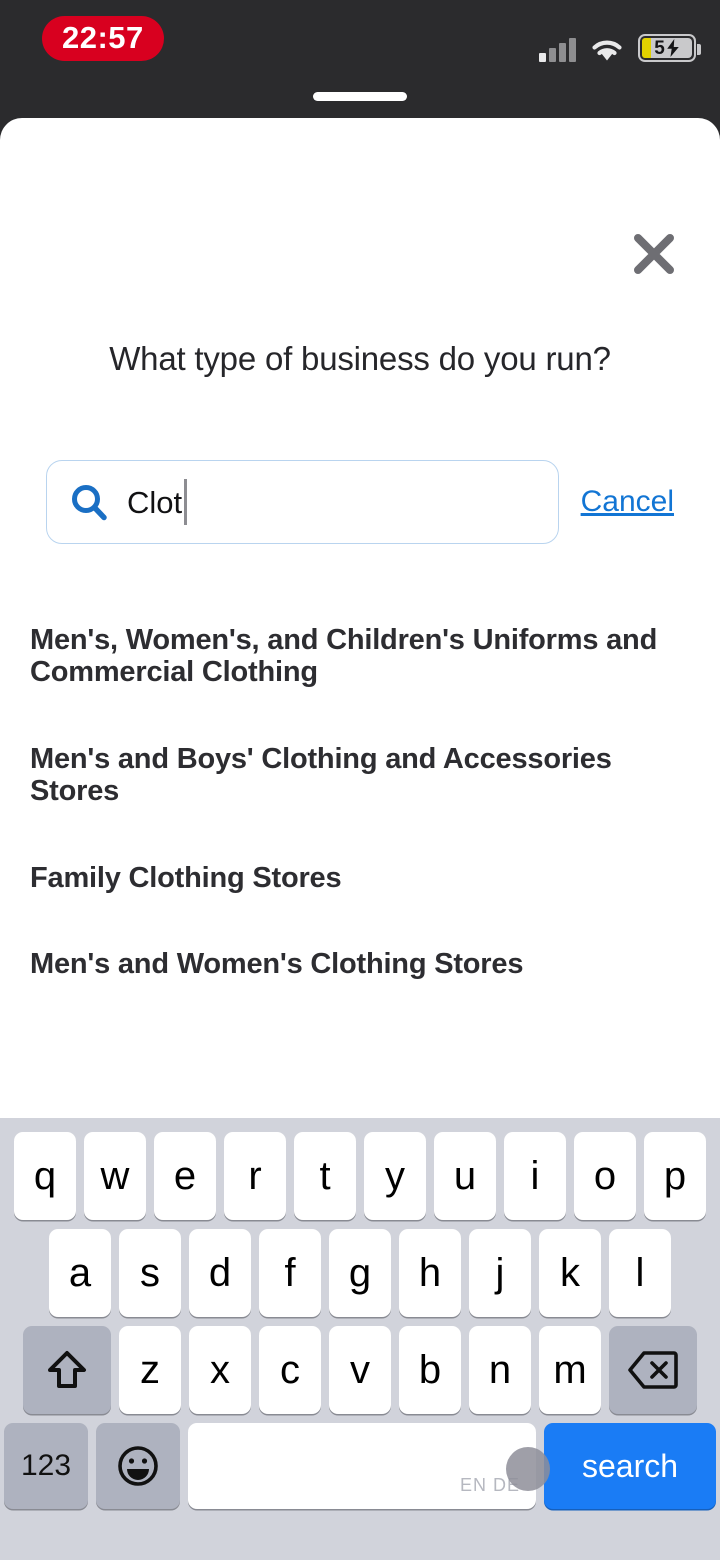 The height and width of the screenshot is (1560, 720). I want to click on search-input-value: Clot, so click(155, 502).